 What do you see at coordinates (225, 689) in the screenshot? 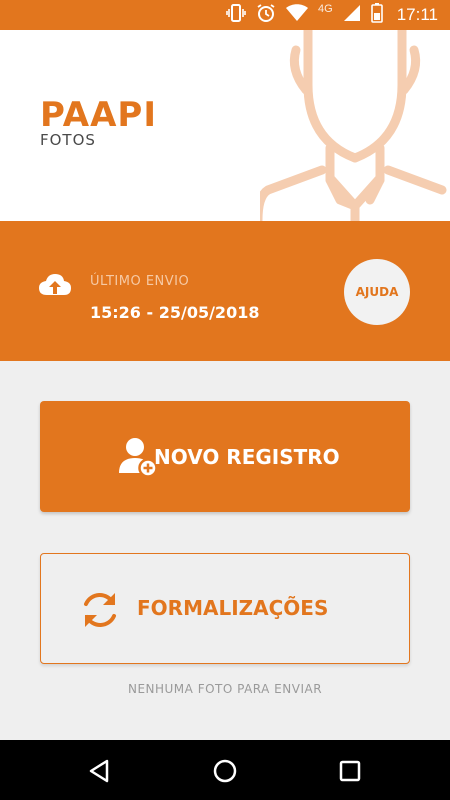
I see `queue-status-text: NENHUMA FOTO PARA ENVIAR` at bounding box center [225, 689].